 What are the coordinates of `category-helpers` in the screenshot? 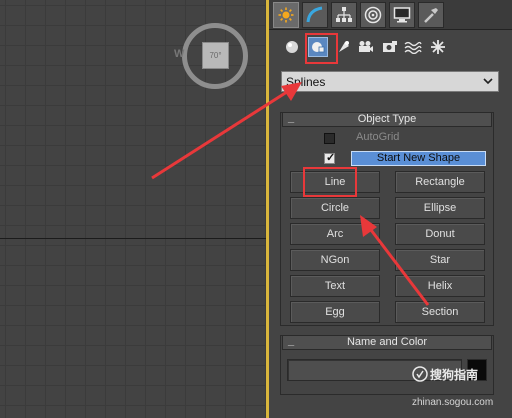 It's located at (390, 47).